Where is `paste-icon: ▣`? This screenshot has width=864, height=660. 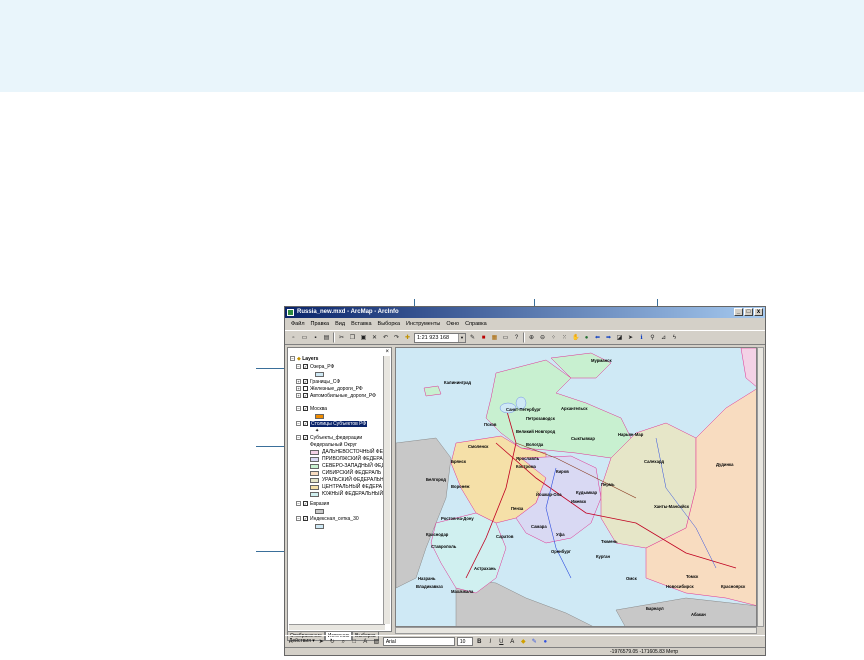 paste-icon: ▣ is located at coordinates (363, 337).